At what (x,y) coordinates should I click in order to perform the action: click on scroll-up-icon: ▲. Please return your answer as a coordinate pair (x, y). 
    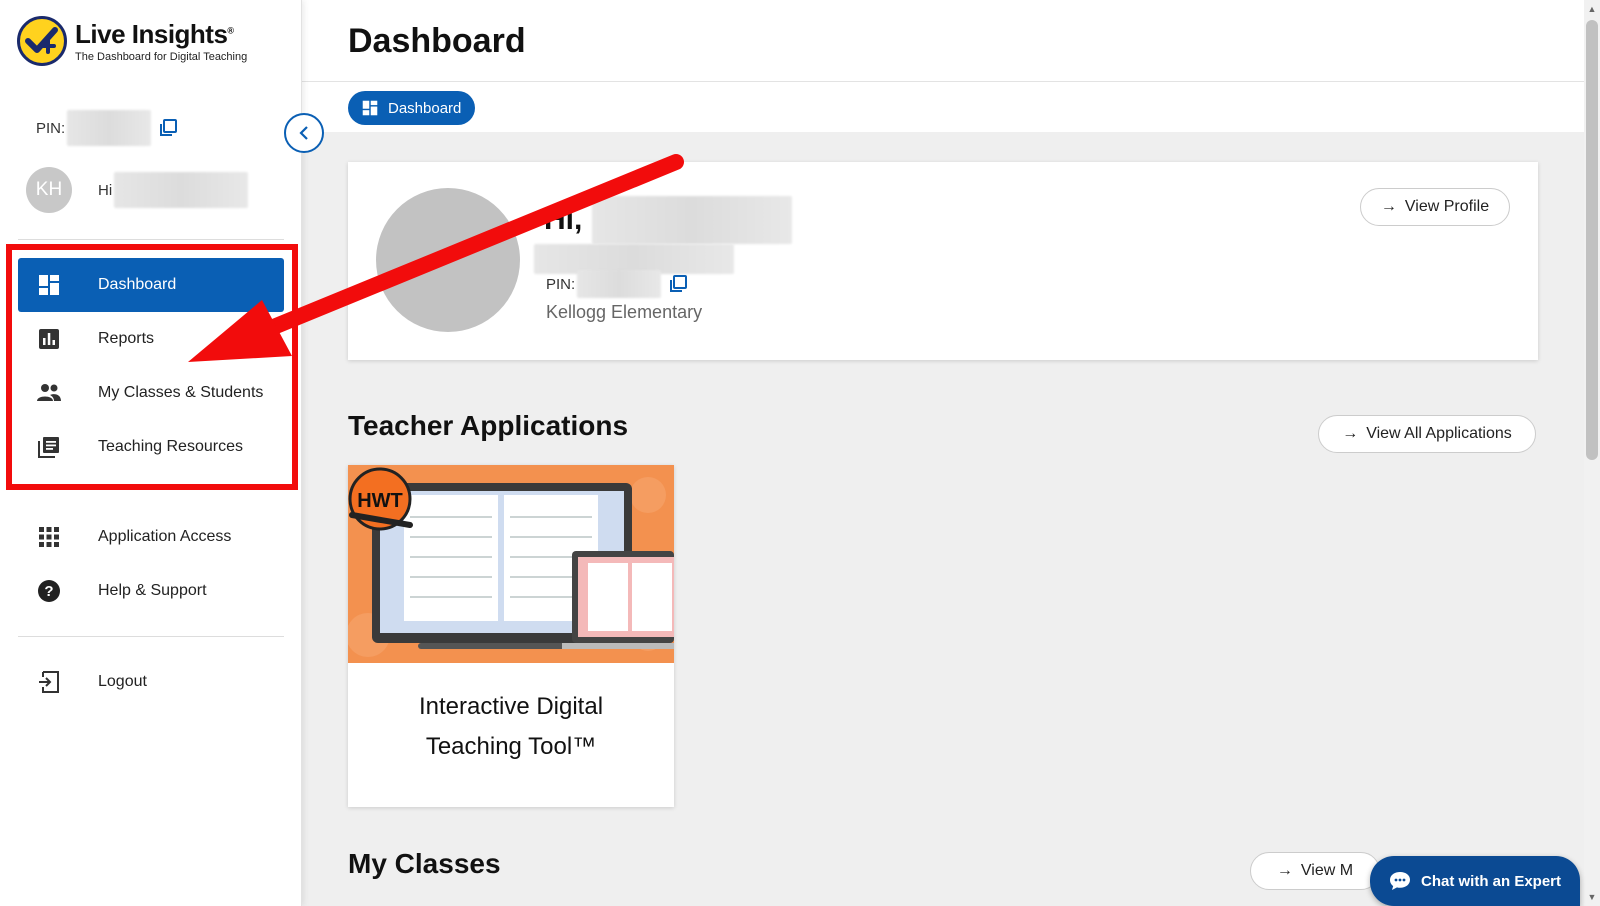
    Looking at the image, I should click on (1592, 9).